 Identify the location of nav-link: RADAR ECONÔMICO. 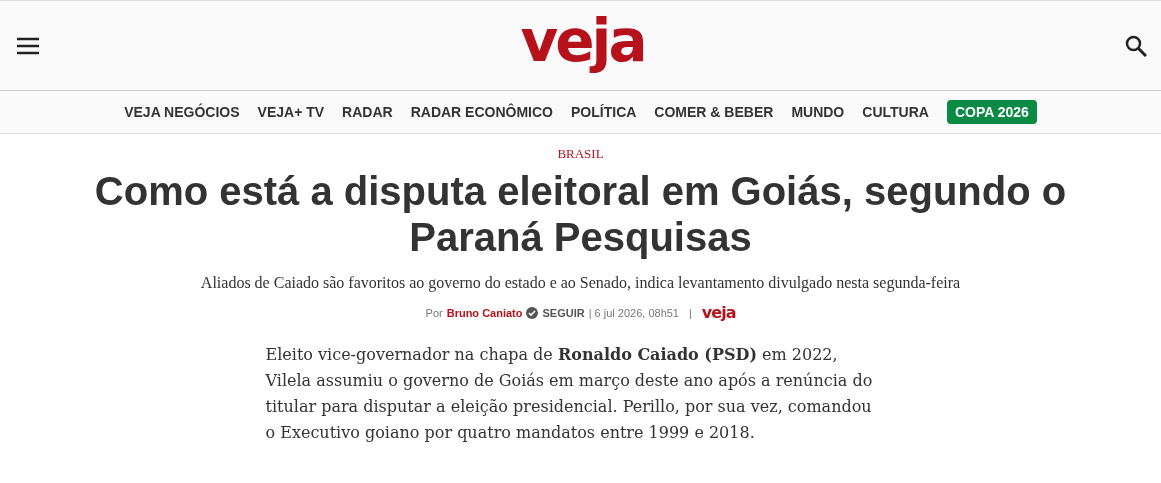
(481, 112).